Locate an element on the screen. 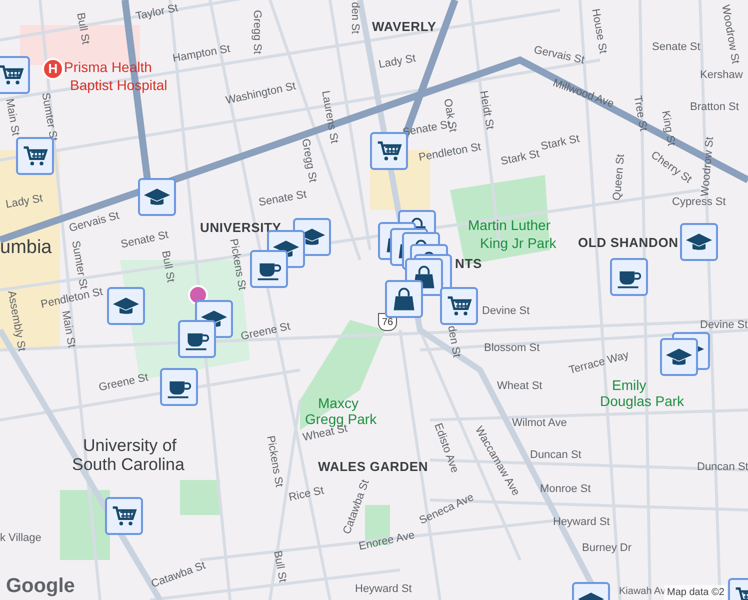  city-label: umbia is located at coordinates (26, 247).